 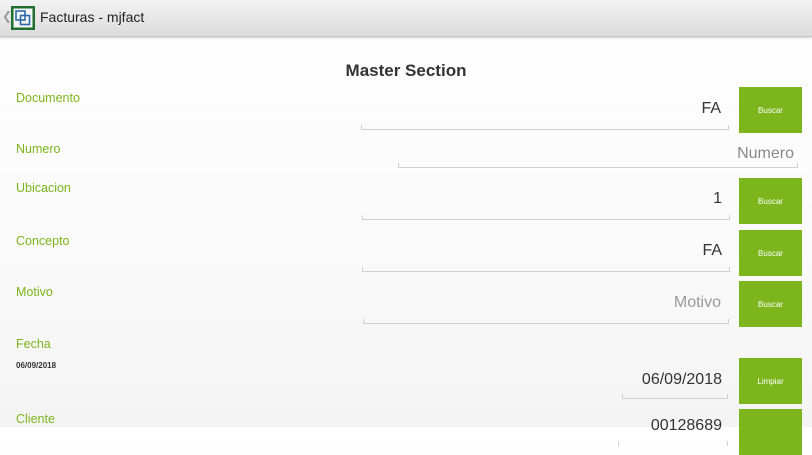 What do you see at coordinates (36, 365) in the screenshot?
I see `fecha-selected-value: 06/09/2018` at bounding box center [36, 365].